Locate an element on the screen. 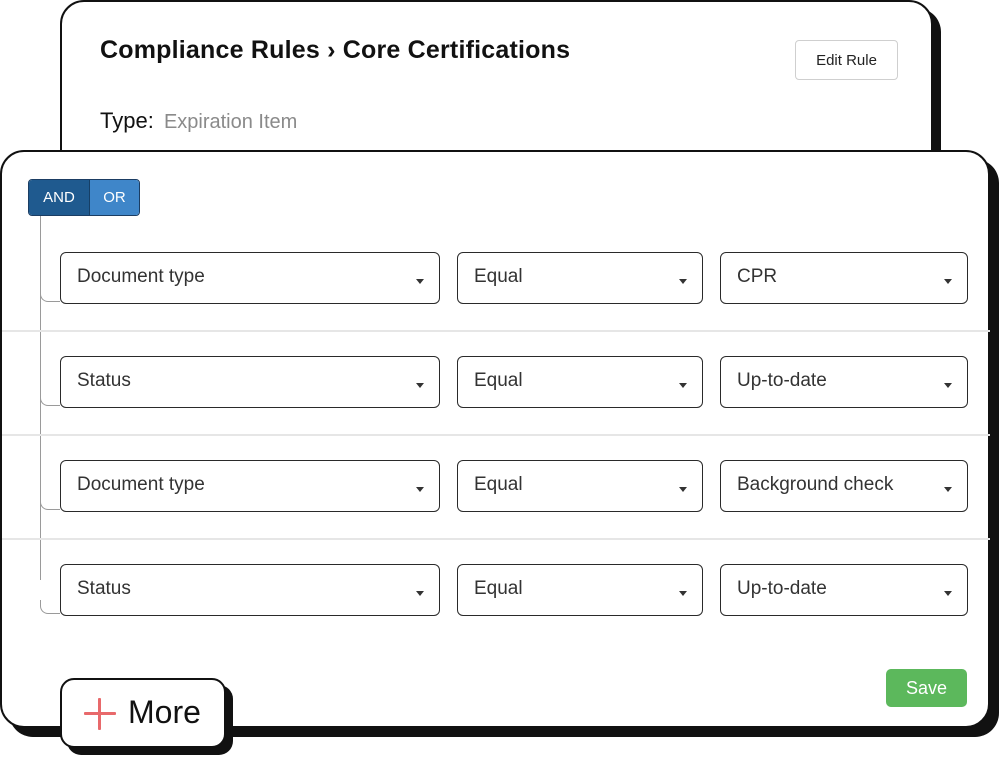 Image resolution: width=1000 pixels, height=758 pixels. rule-type: Type: Expiration Item is located at coordinates (198, 121).